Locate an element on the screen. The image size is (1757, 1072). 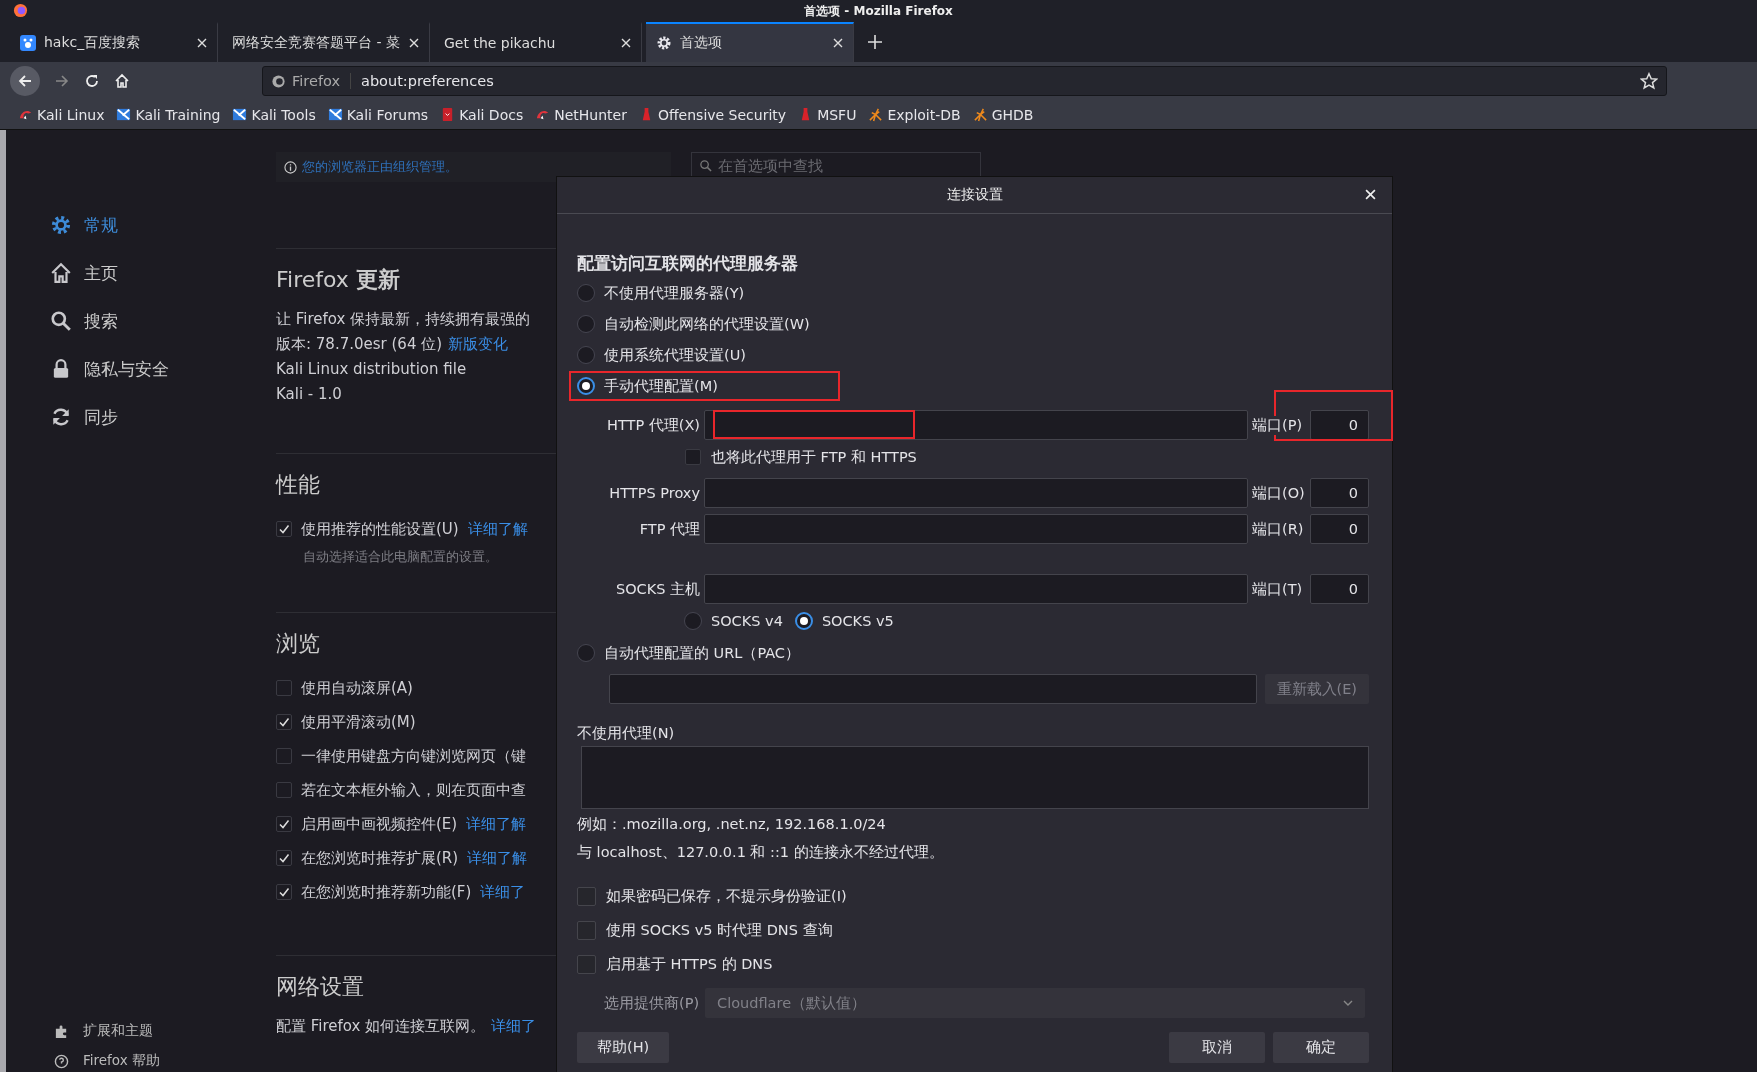
info-text: Kali Linux distribution file is located at coordinates (371, 369).